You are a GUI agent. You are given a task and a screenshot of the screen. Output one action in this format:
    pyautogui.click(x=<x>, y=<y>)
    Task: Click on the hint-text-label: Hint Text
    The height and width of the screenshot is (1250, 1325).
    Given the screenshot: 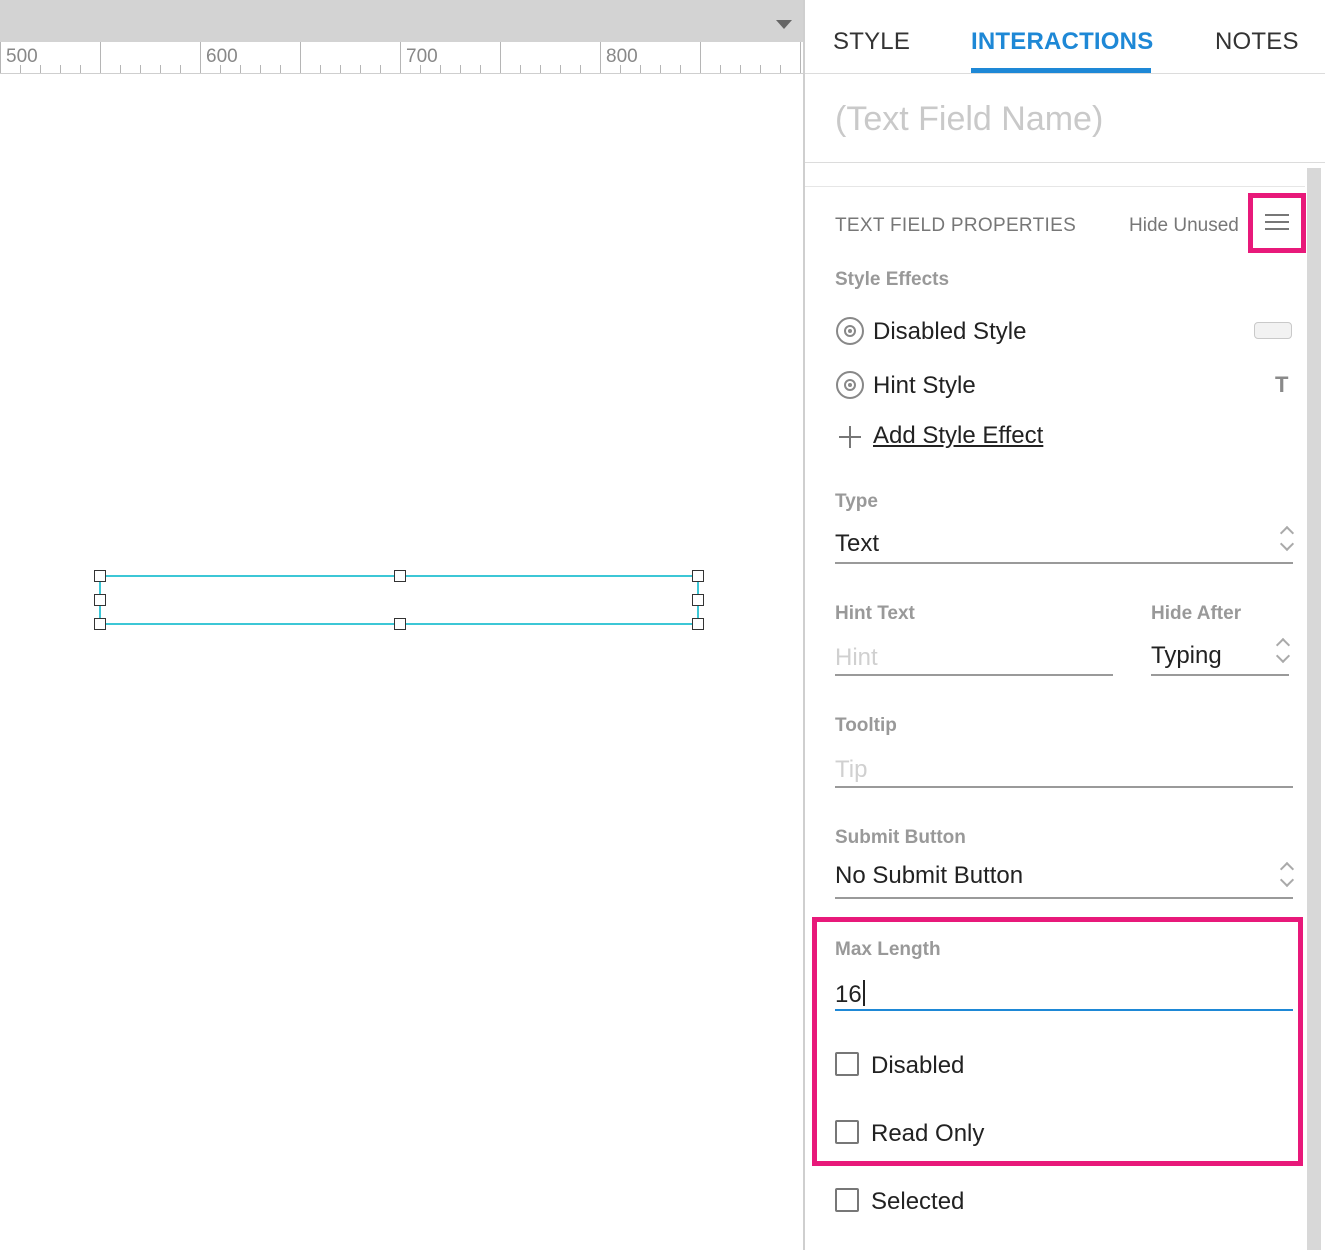 What is the action you would take?
    pyautogui.click(x=875, y=613)
    